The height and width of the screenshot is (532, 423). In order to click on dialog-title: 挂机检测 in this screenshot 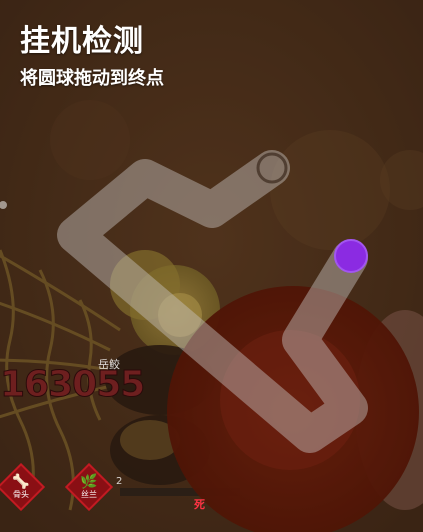, I will do `click(82, 41)`.